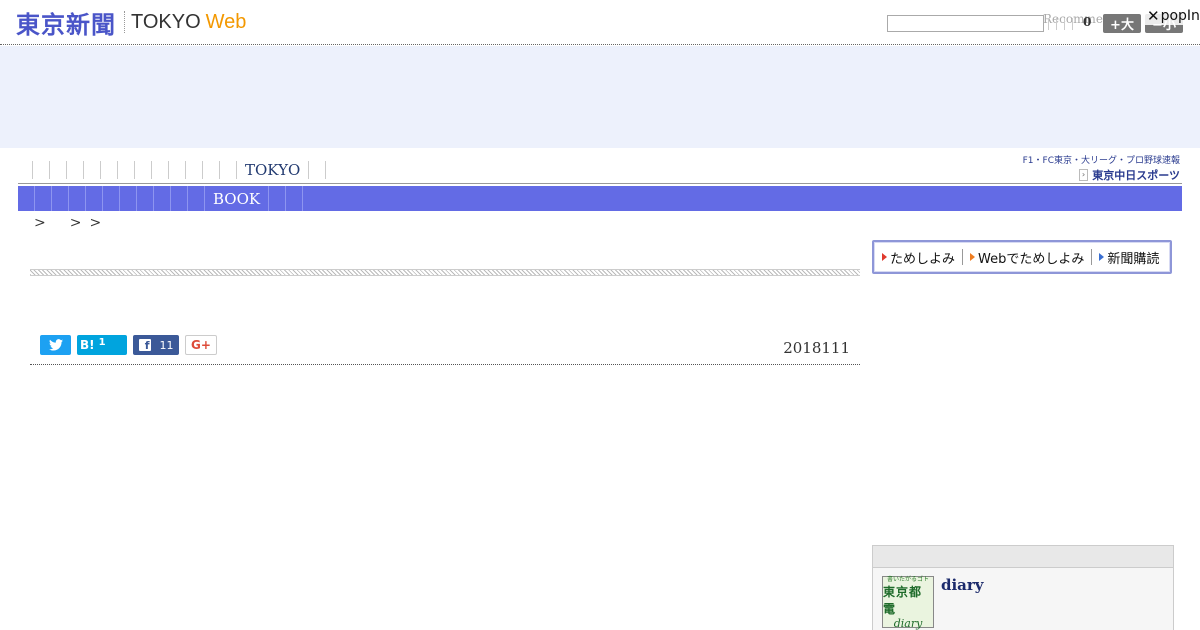 The image size is (1200, 630). I want to click on search-input, so click(965, 23).